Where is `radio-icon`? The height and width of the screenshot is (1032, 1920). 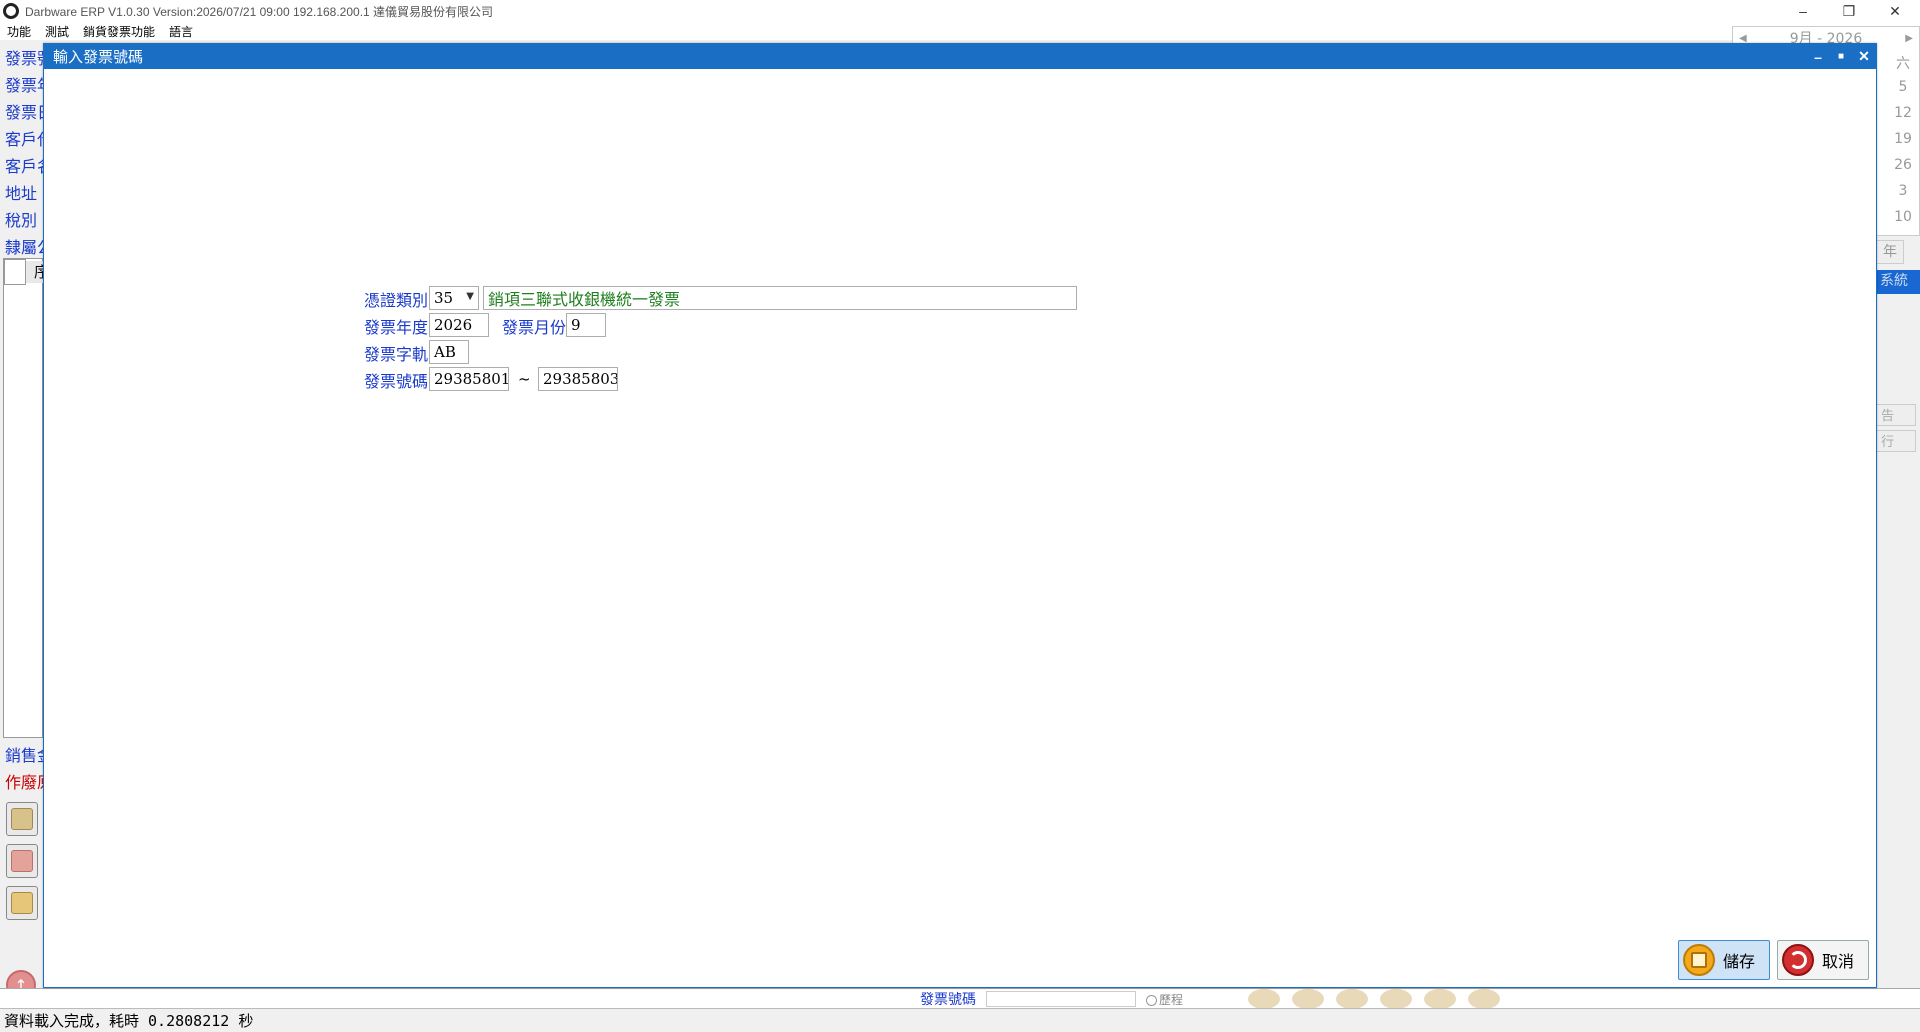
radio-icon is located at coordinates (1151, 1000).